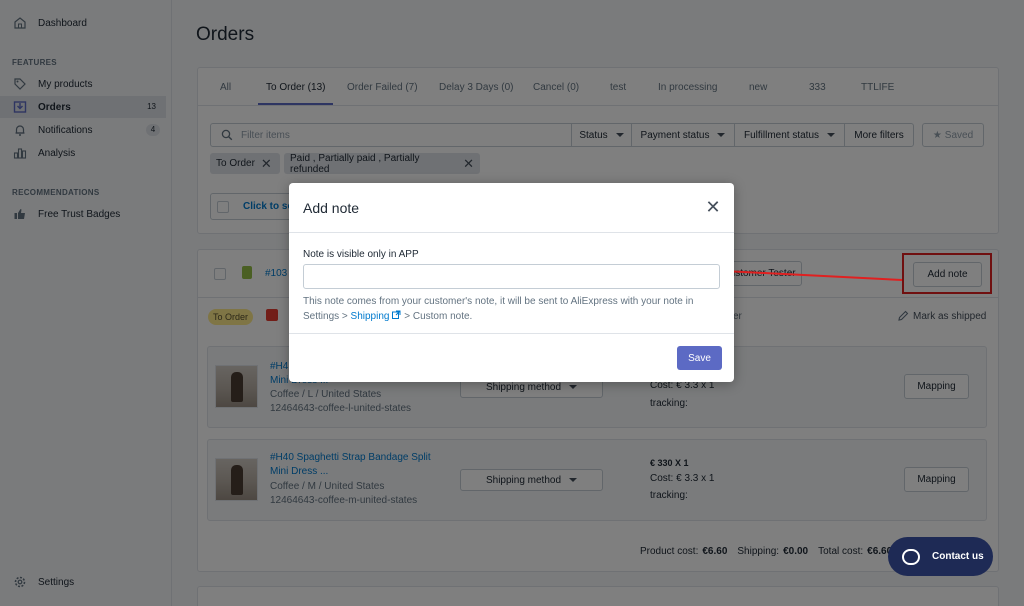 Image resolution: width=1024 pixels, height=606 pixels. I want to click on note-input, so click(511, 276).